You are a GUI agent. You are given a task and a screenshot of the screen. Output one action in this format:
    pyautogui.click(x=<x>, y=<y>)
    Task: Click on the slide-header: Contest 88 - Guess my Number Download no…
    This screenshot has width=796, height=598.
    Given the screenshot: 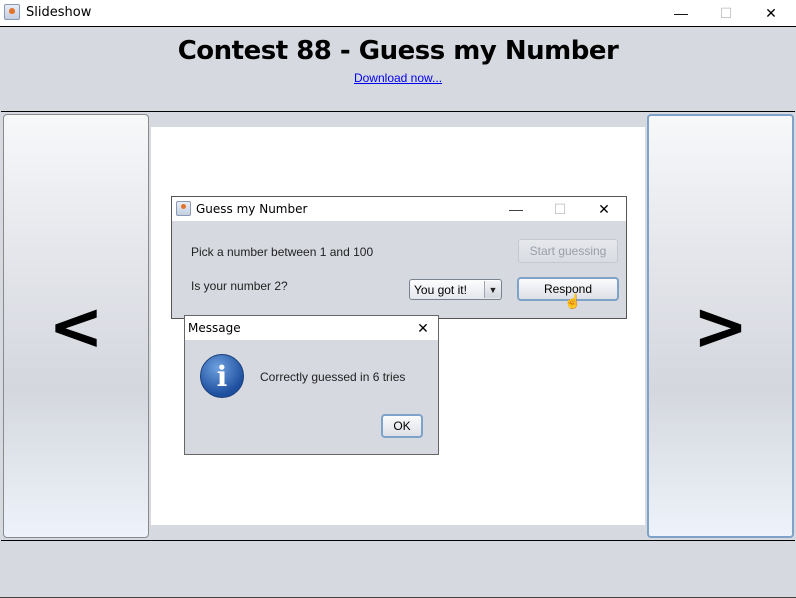 What is the action you would take?
    pyautogui.click(x=398, y=69)
    